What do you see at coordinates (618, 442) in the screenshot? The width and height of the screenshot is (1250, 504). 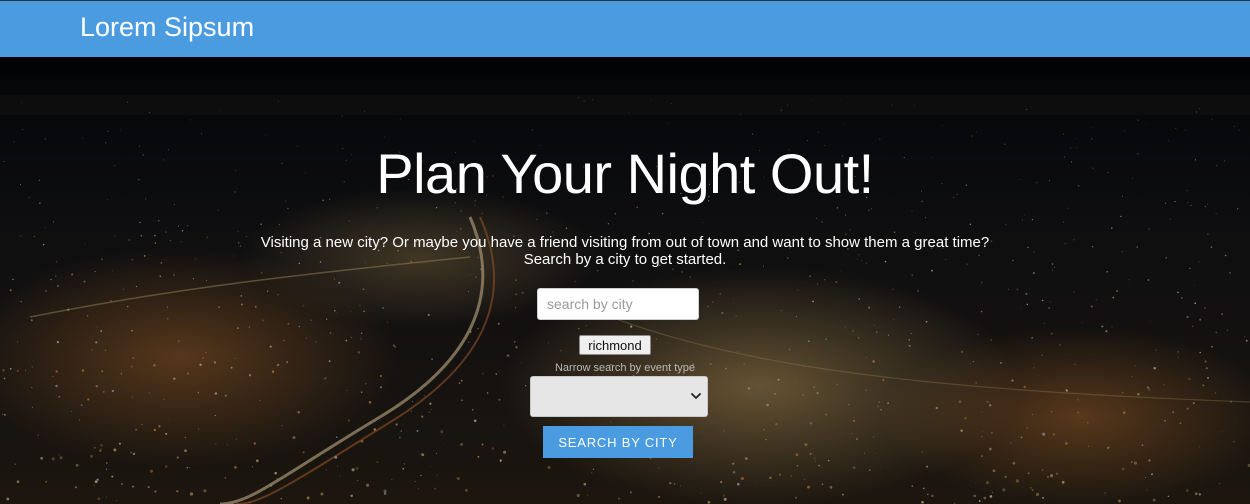 I see `search-by-city-button: SEARCH BY CITY` at bounding box center [618, 442].